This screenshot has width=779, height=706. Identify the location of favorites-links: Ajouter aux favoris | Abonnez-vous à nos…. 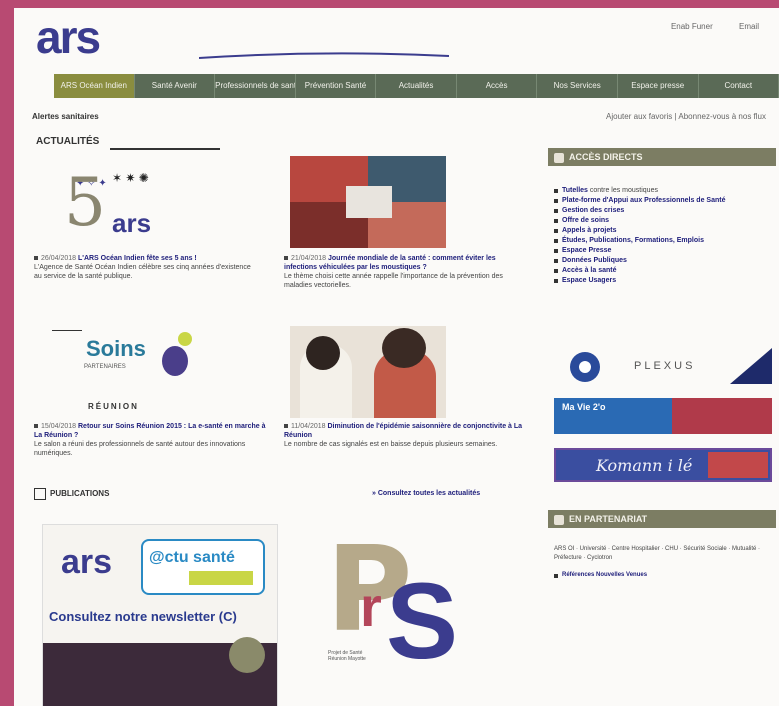
(686, 116).